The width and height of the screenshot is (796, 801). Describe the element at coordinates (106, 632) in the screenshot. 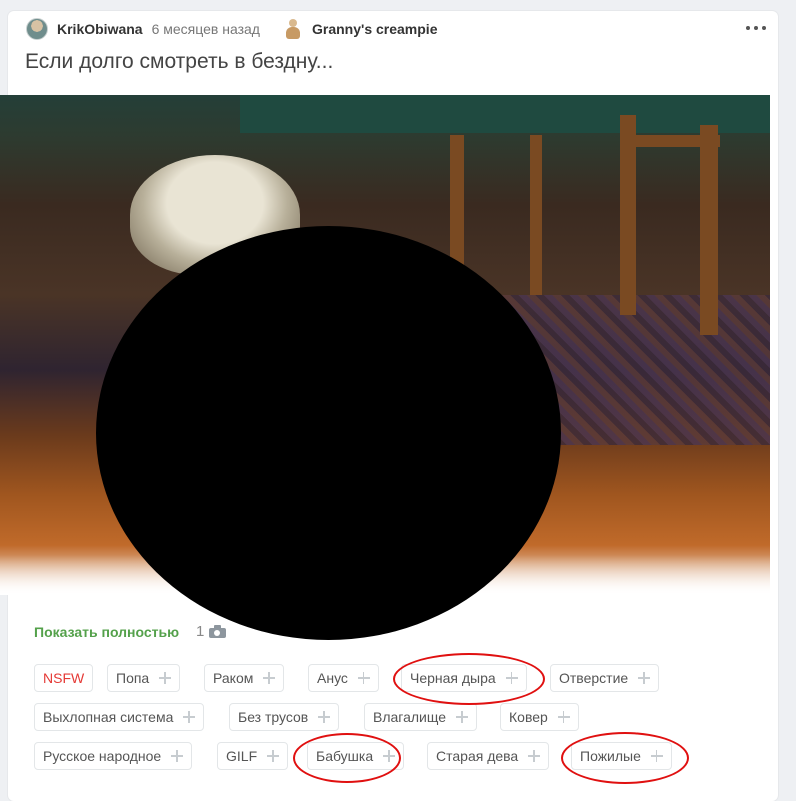

I see `show-more-link: Показать полностью` at that location.